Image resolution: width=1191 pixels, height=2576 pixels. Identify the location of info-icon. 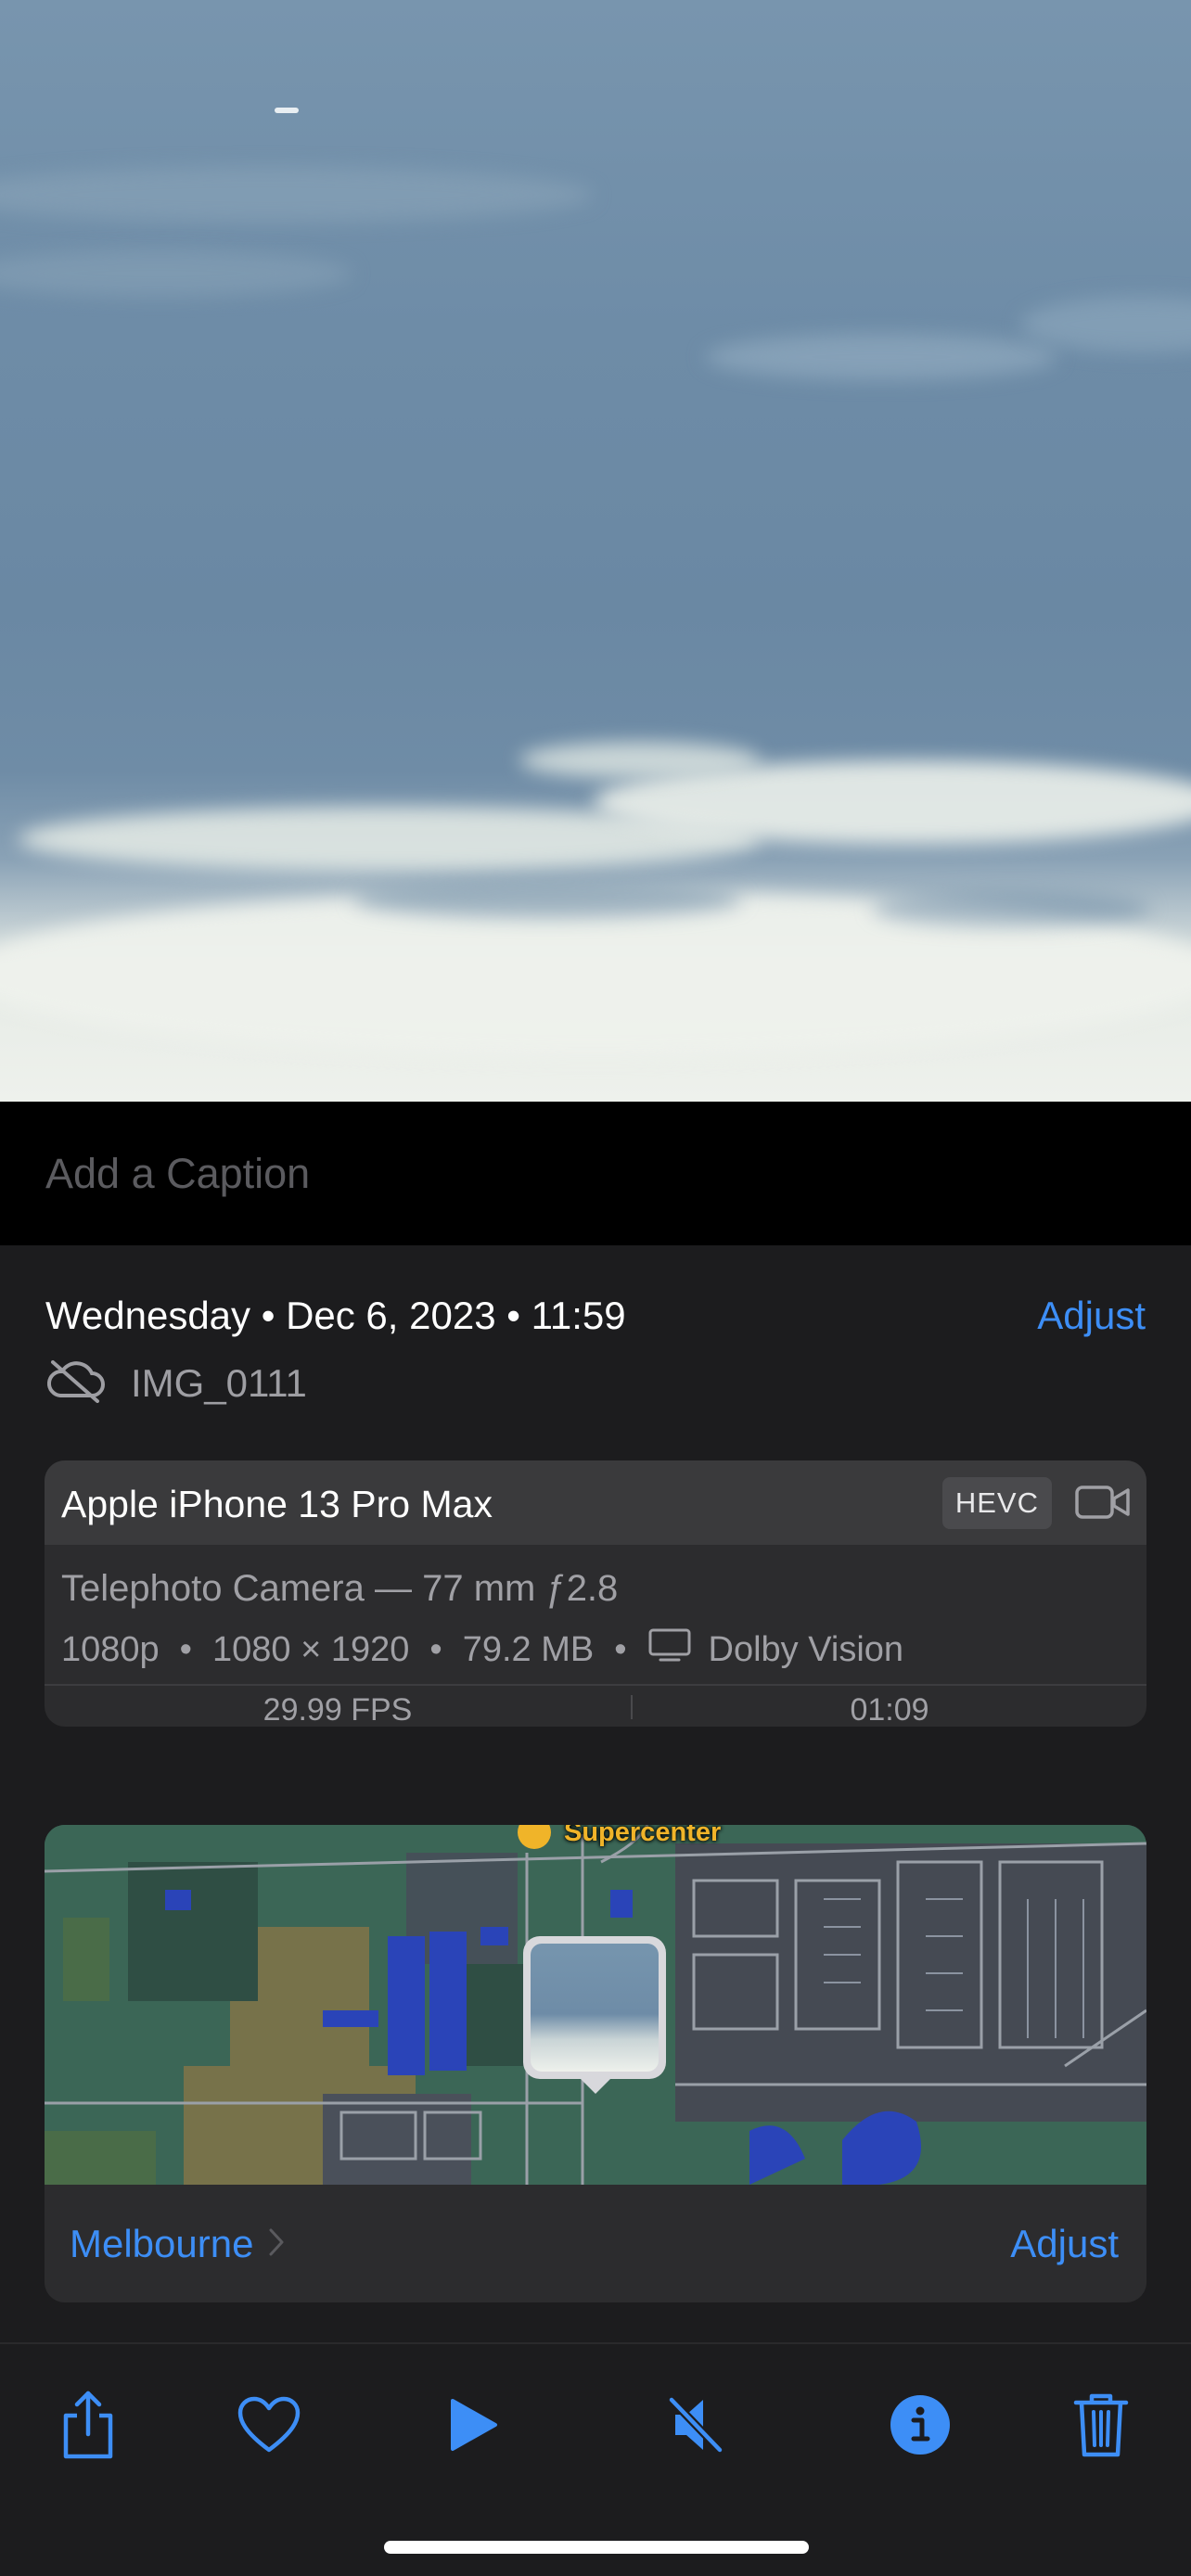
(920, 2427).